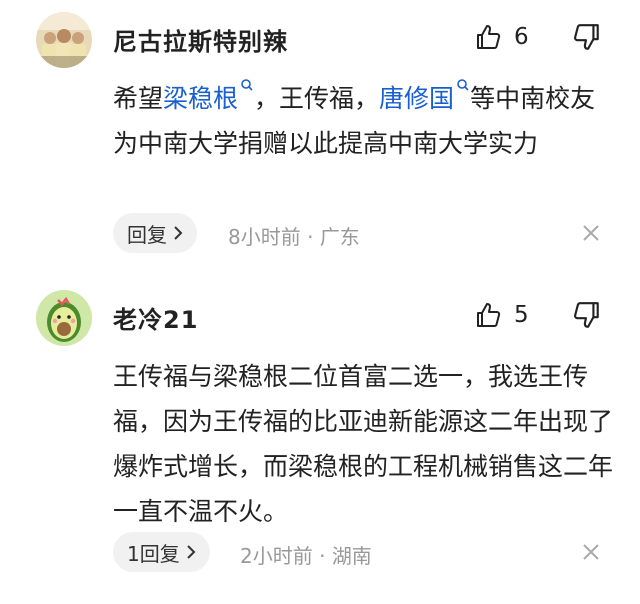  What do you see at coordinates (501, 37) in the screenshot?
I see `like-button: 6` at bounding box center [501, 37].